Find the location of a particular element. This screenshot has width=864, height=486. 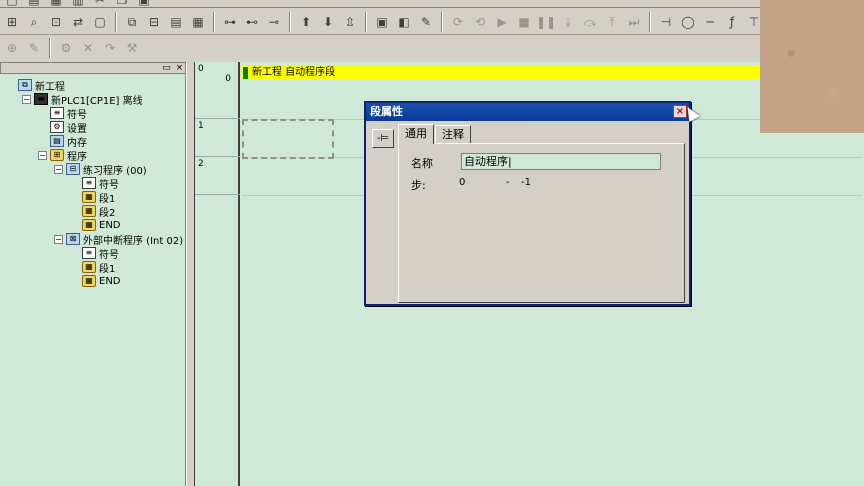

rung16-button: ⊷ is located at coordinates (252, 22).